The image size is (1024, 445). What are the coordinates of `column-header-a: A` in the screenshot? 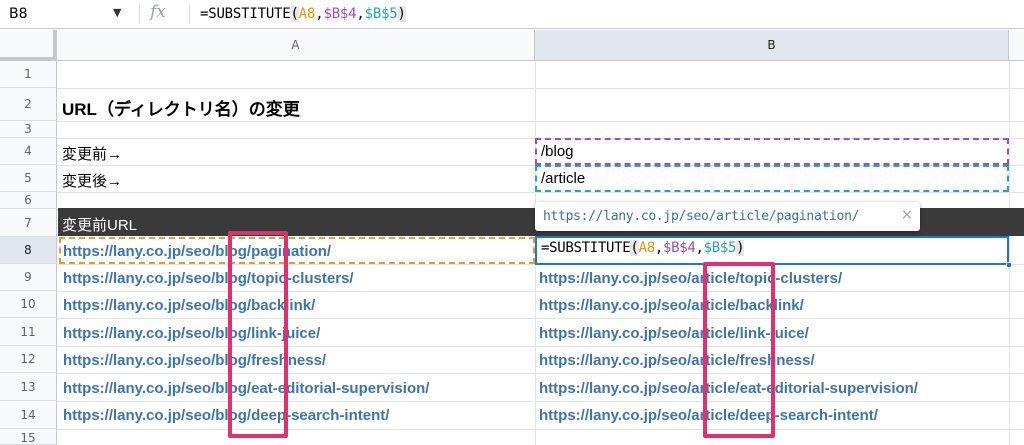 It's located at (296, 45).